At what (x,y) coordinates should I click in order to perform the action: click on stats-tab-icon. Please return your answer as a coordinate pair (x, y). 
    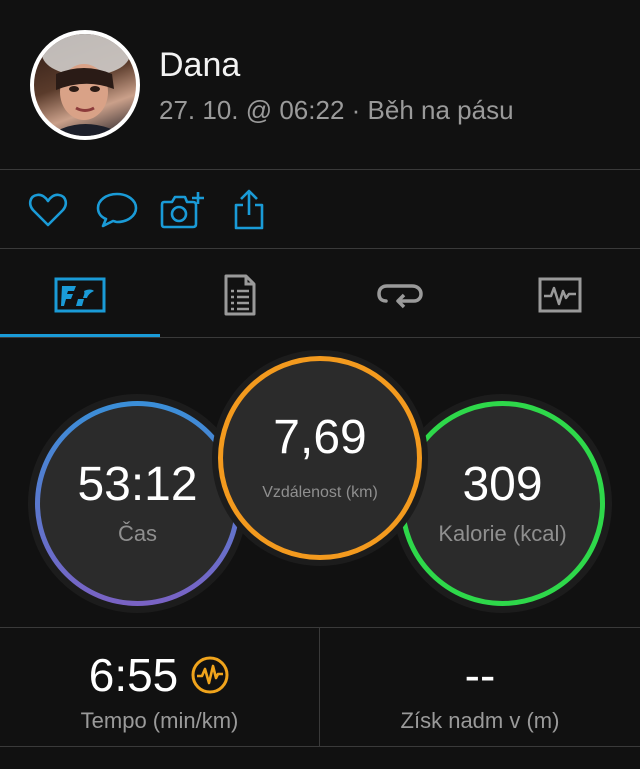
    Looking at the image, I should click on (80, 295).